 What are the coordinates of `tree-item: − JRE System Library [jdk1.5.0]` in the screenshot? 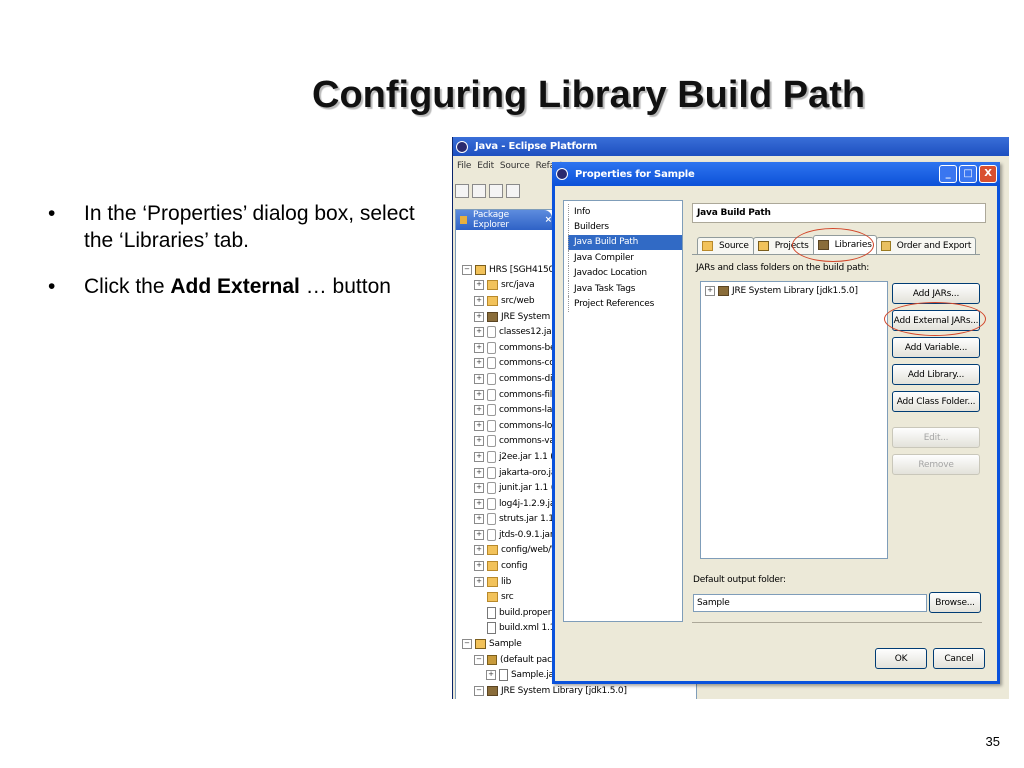 It's located at (579, 691).